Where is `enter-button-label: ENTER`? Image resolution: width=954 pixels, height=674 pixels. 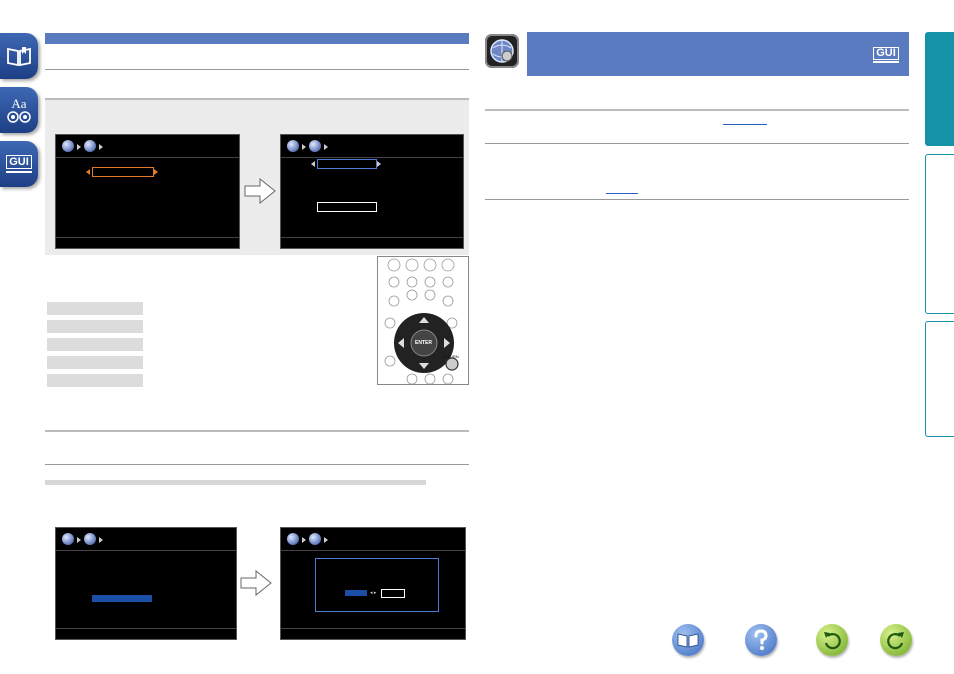 enter-button-label: ENTER is located at coordinates (423, 343).